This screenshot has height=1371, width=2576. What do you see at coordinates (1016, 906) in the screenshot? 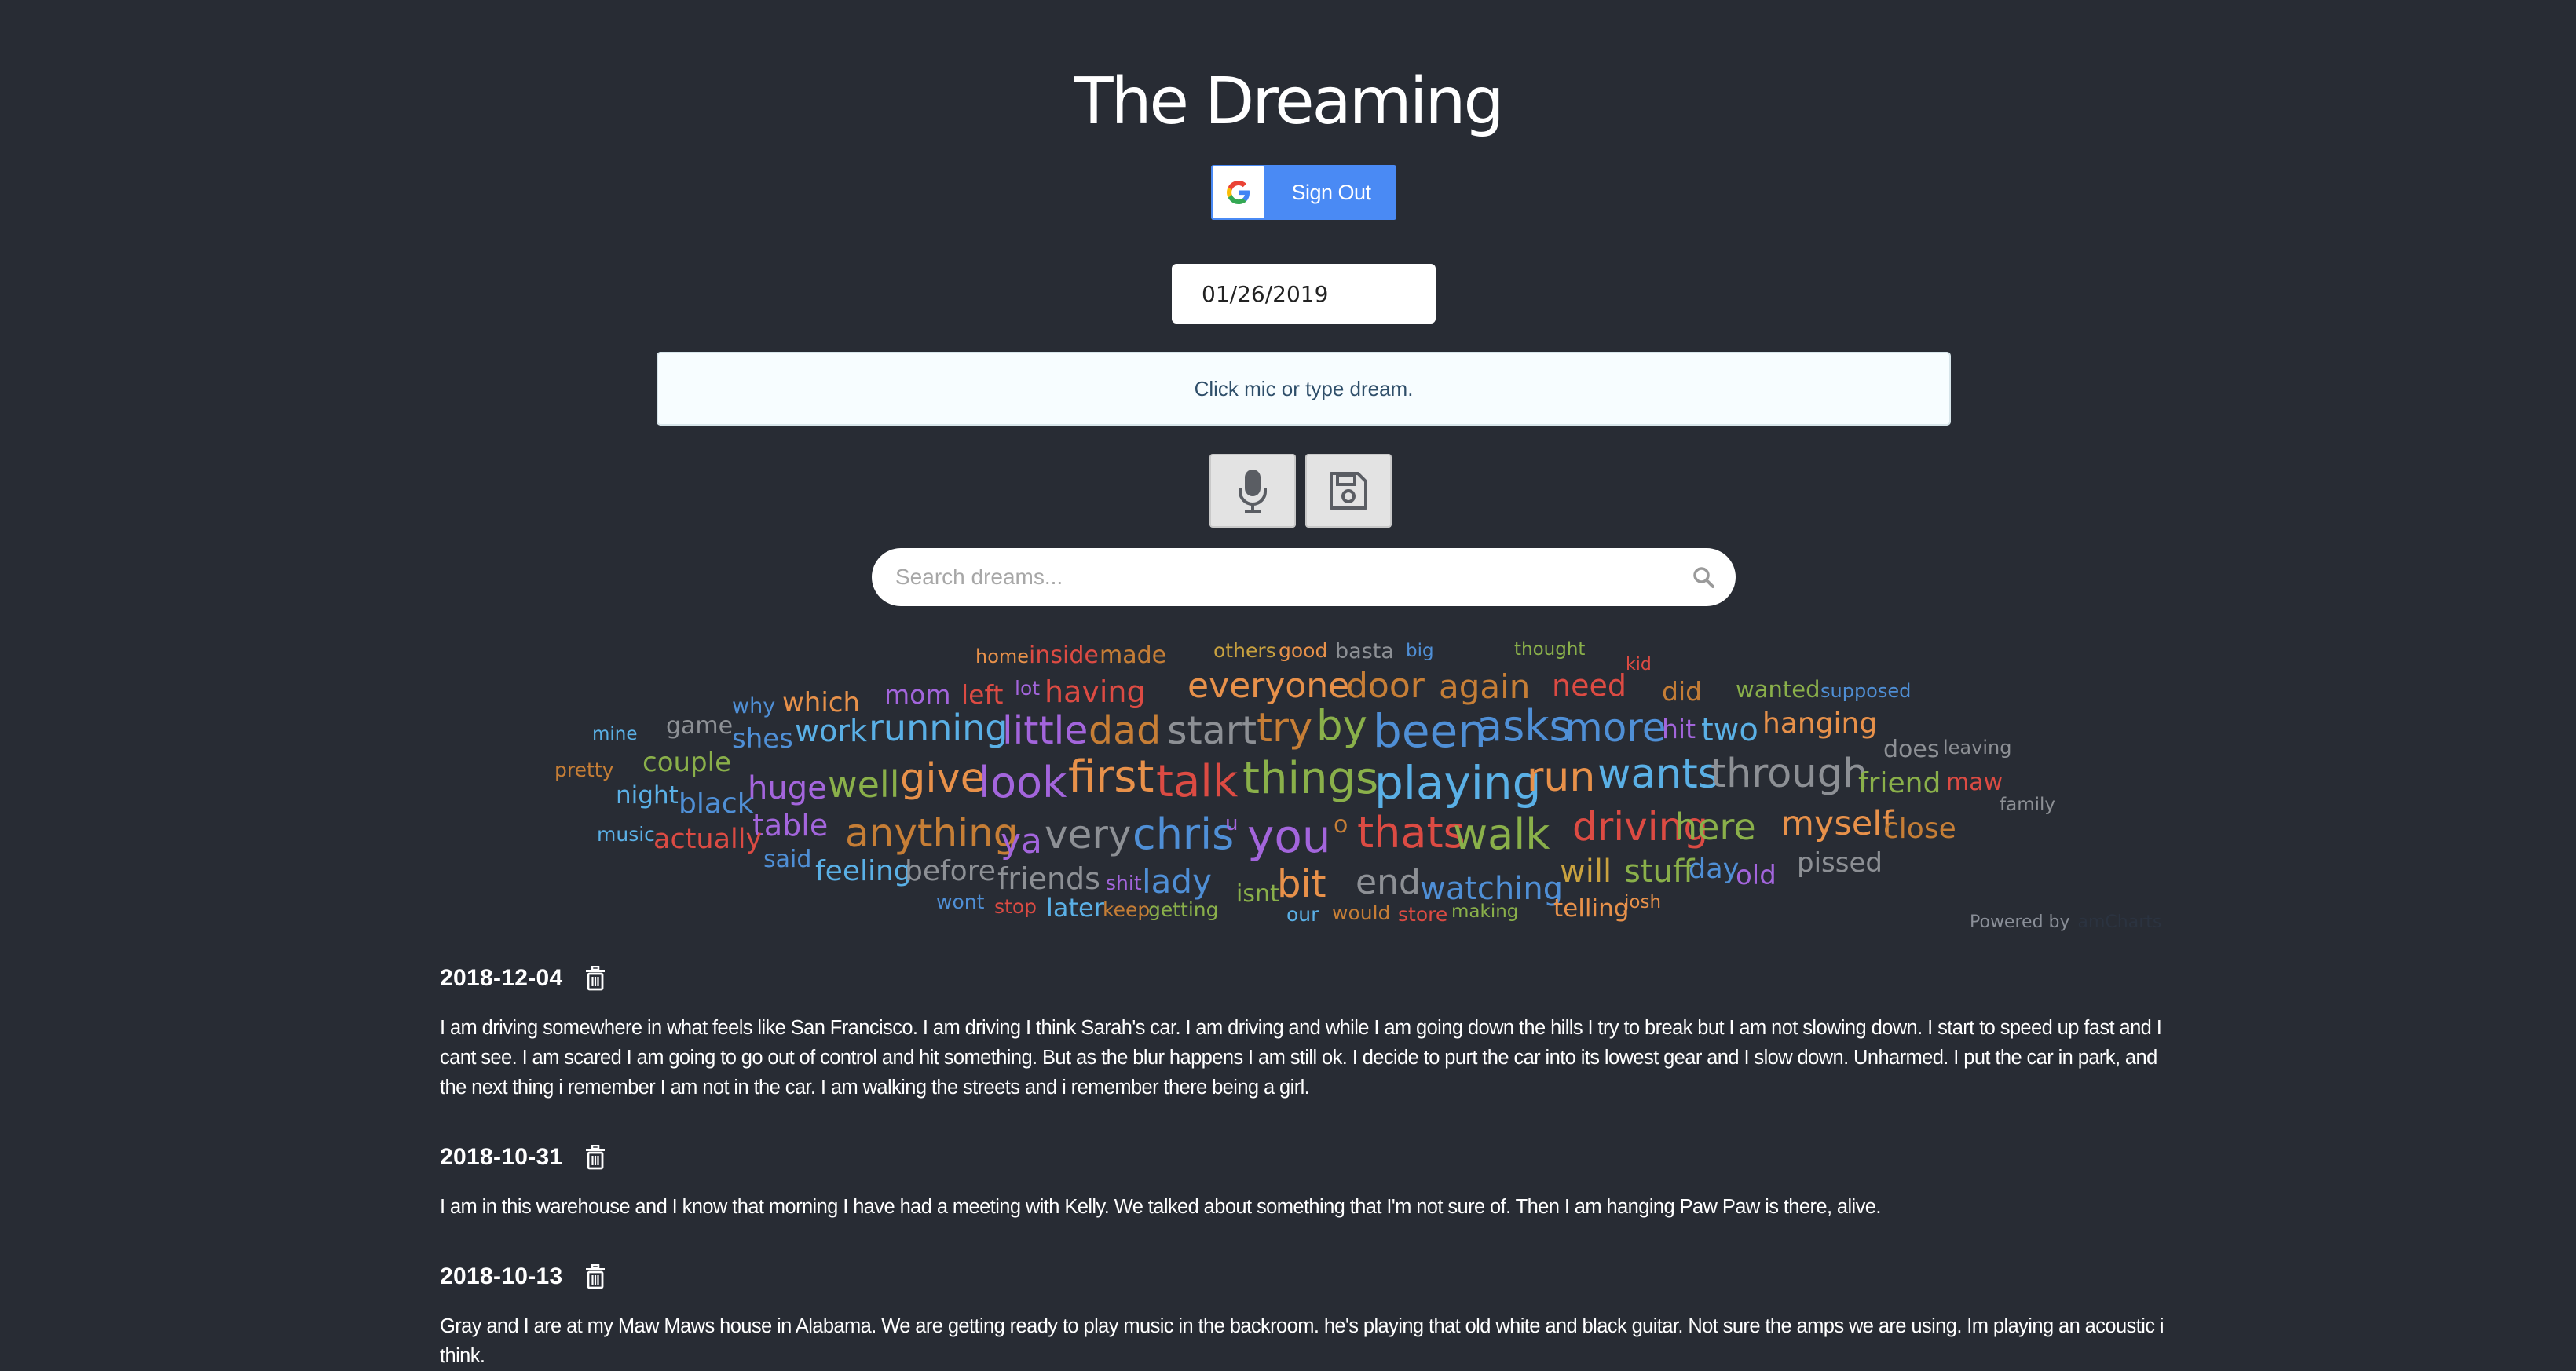
I see `word-cloud-word: stop` at bounding box center [1016, 906].